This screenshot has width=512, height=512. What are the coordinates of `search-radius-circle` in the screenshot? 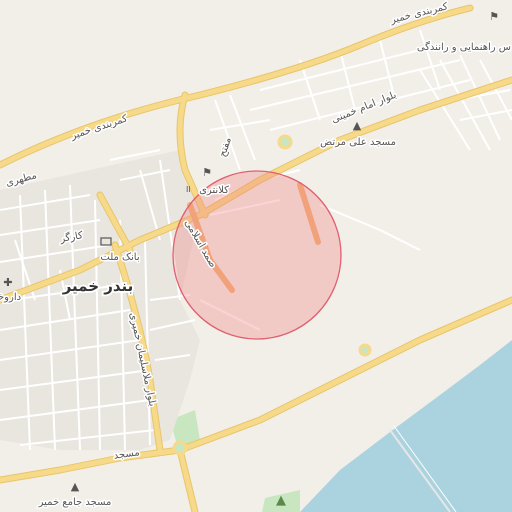 It's located at (257, 255).